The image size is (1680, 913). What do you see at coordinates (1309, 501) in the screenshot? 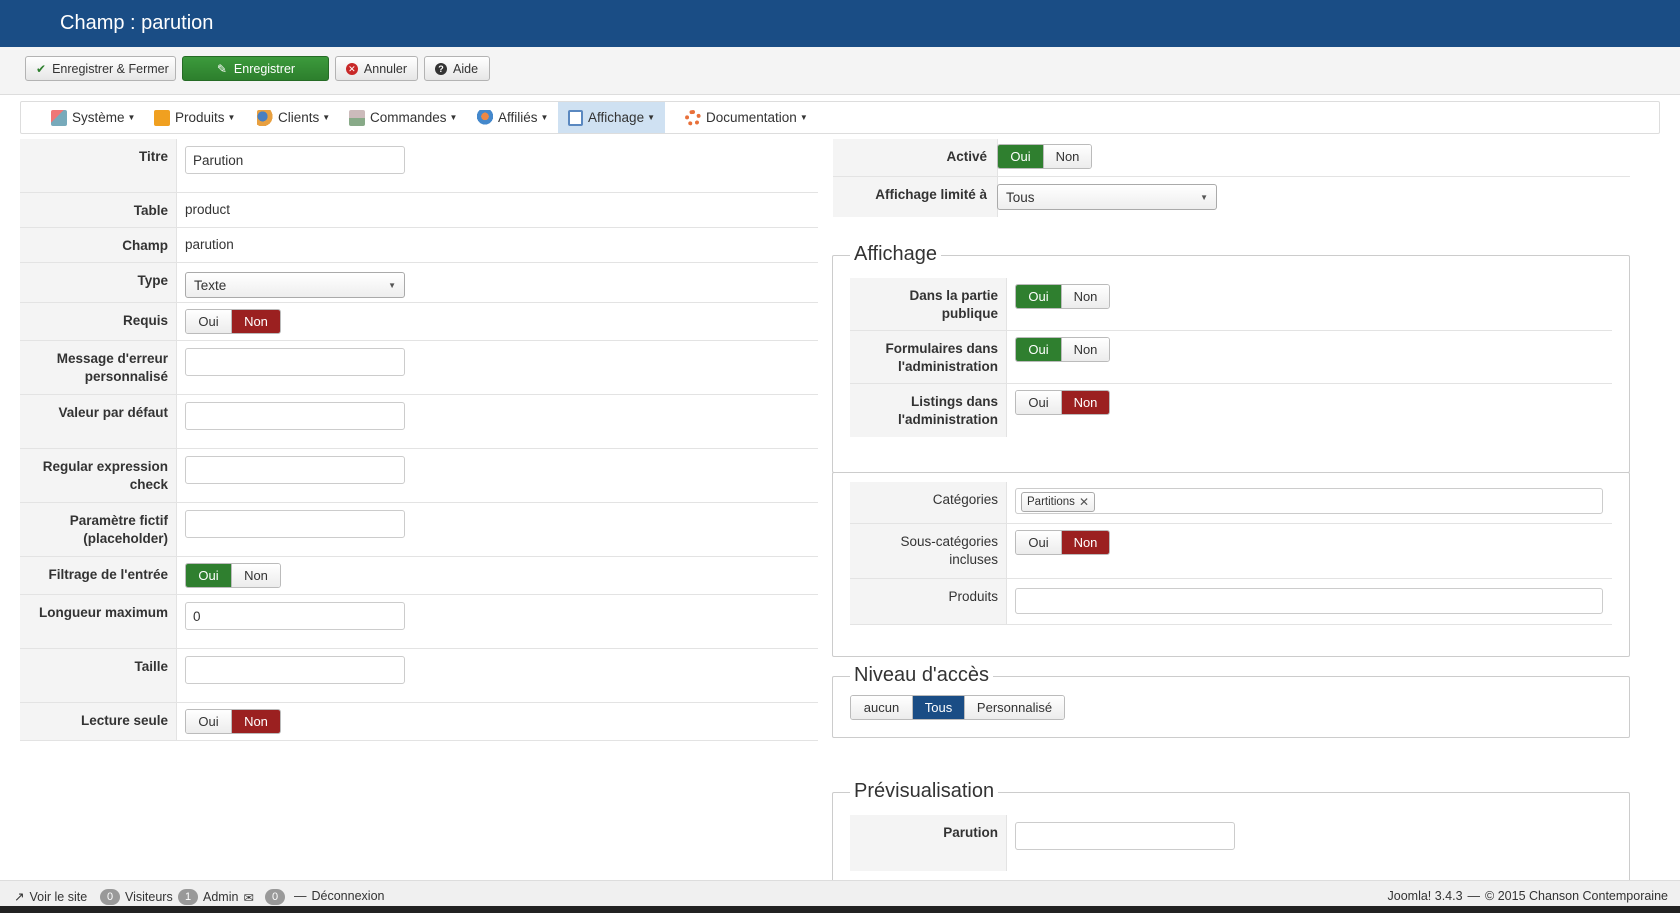
I see `categories-input: Partitions ✕` at bounding box center [1309, 501].